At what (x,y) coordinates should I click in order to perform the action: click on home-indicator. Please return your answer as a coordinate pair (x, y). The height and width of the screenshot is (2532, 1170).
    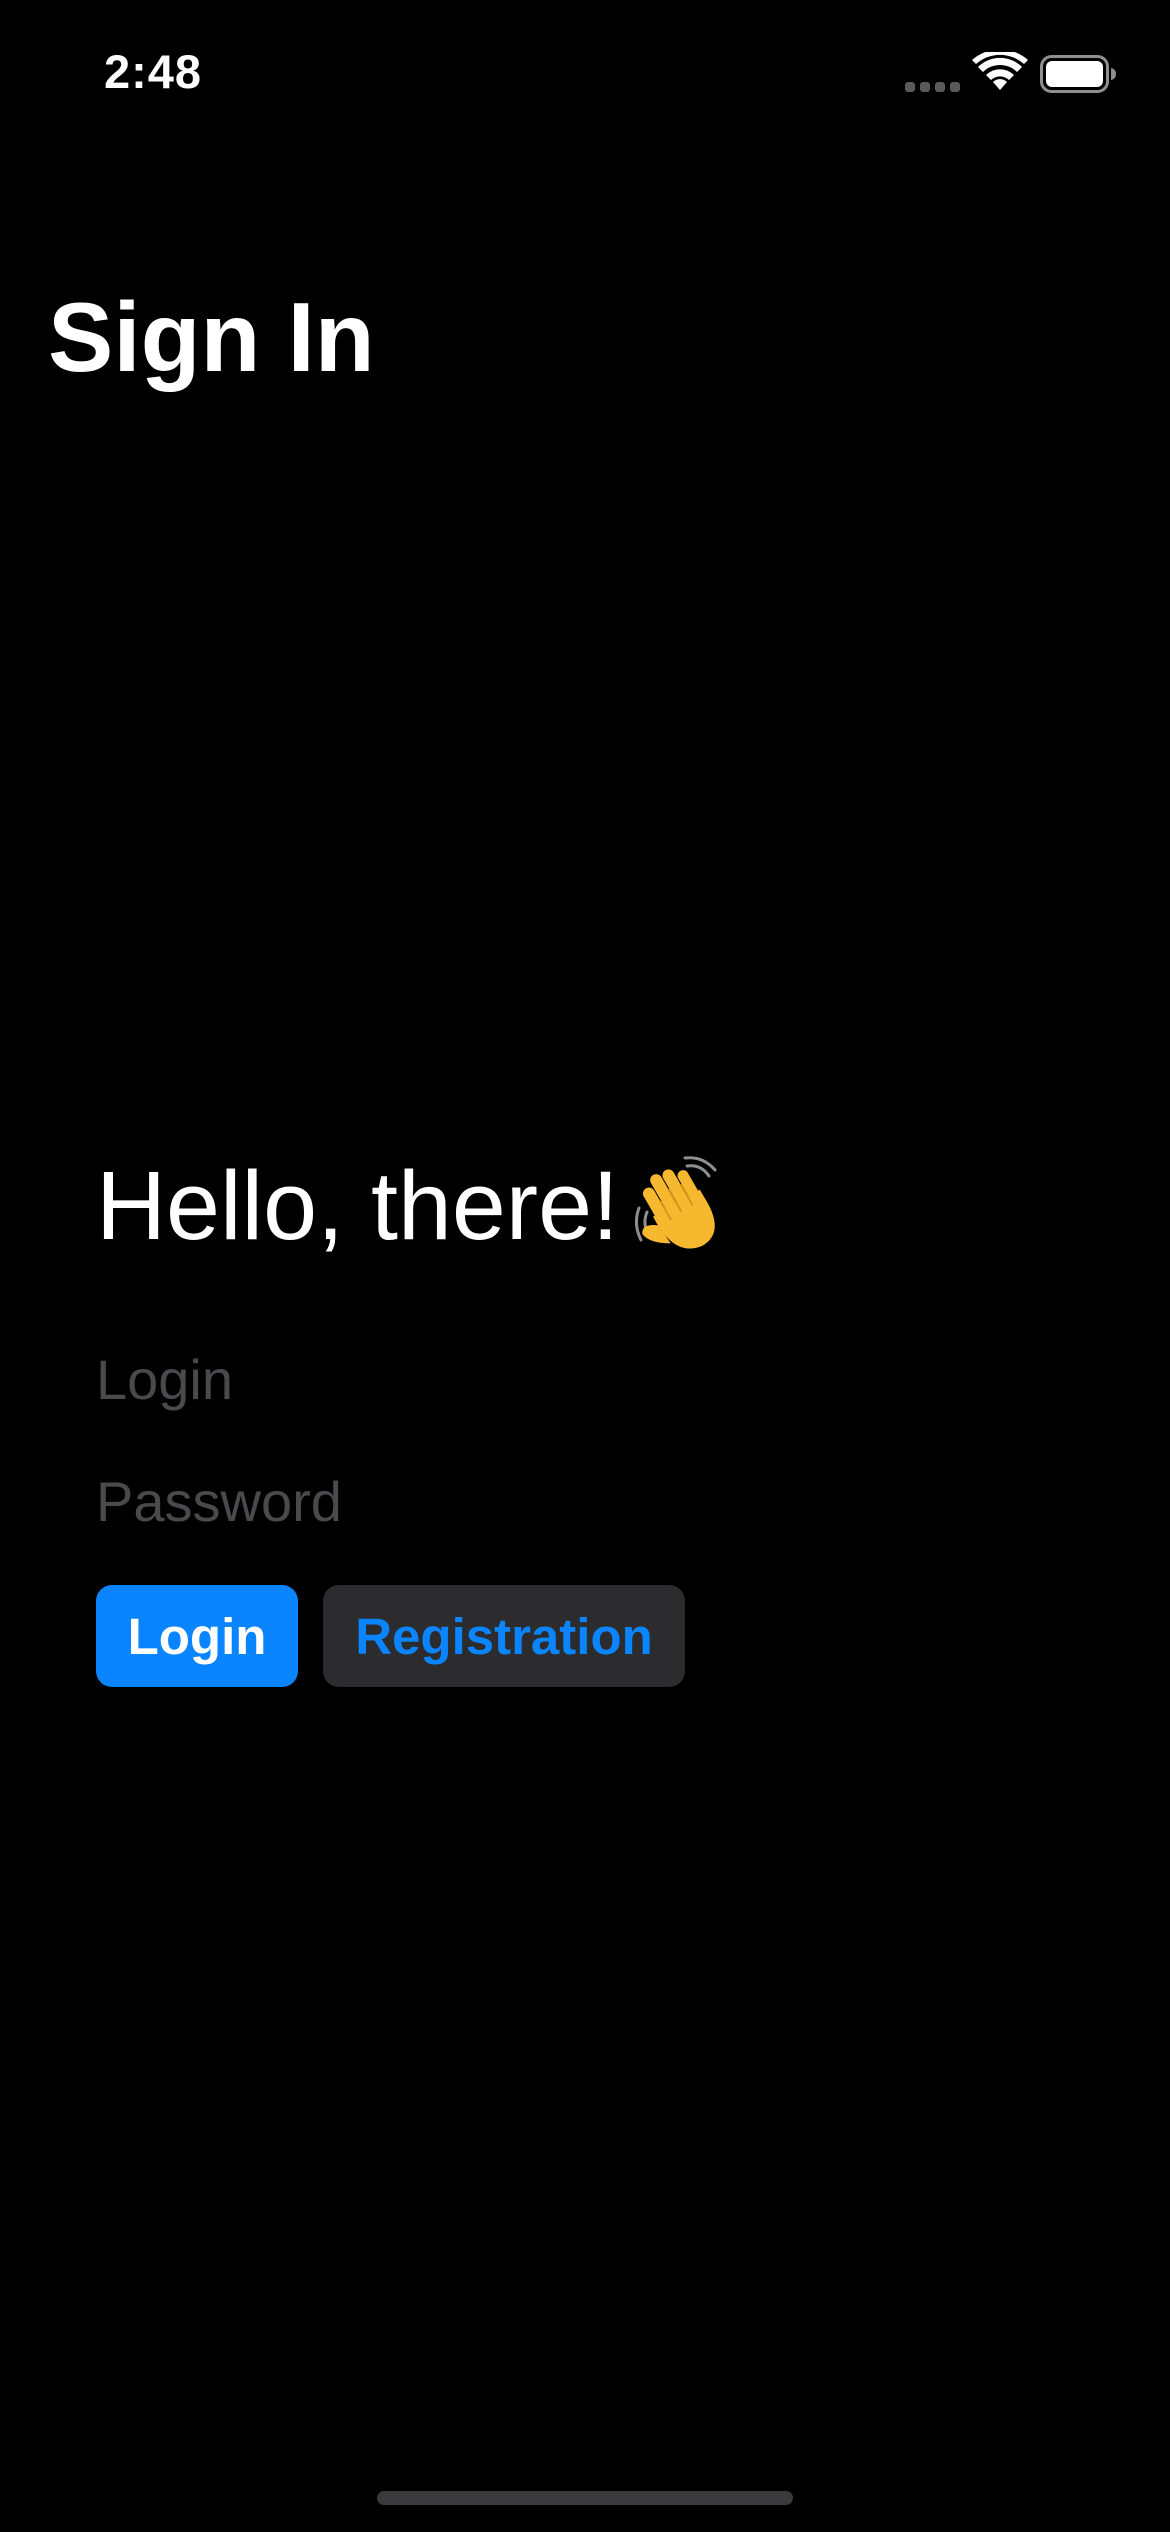
    Looking at the image, I should click on (585, 2498).